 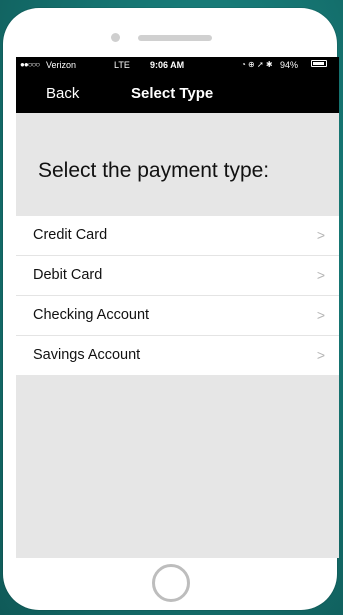 What do you see at coordinates (172, 93) in the screenshot?
I see `page-title: Select Type` at bounding box center [172, 93].